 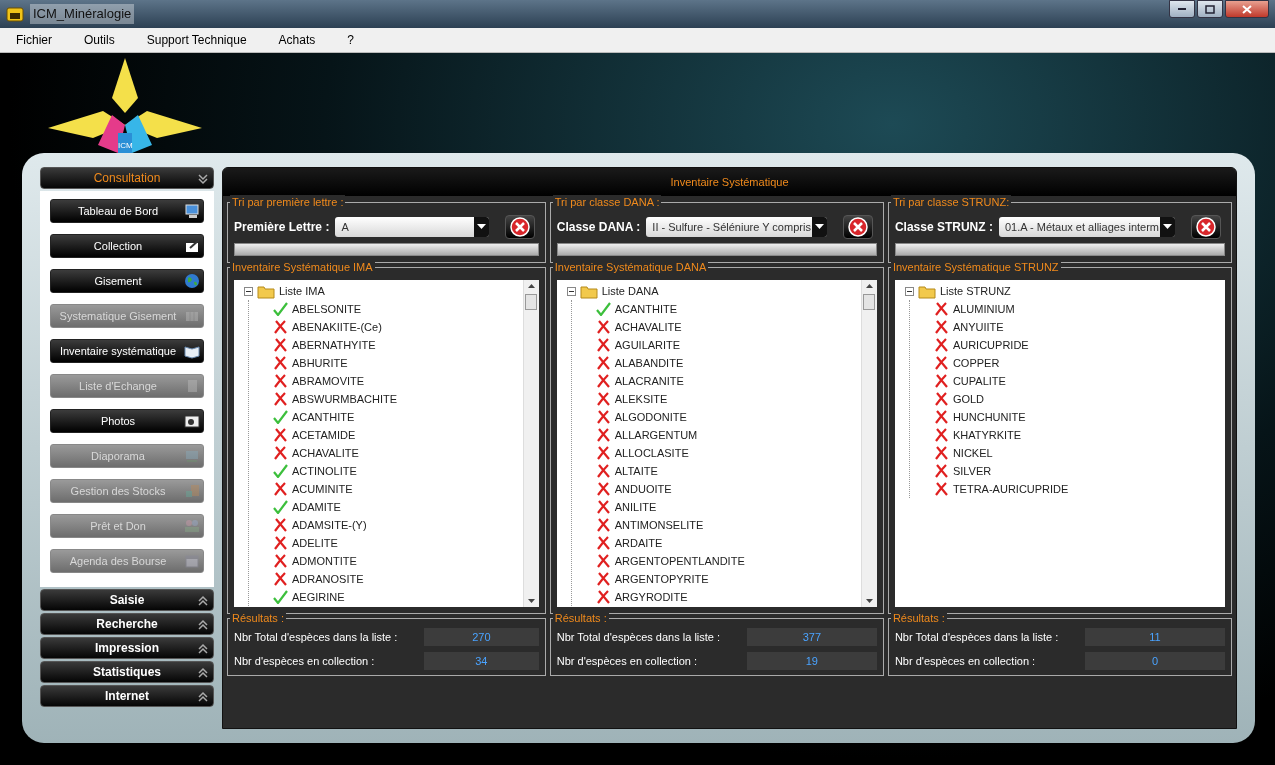 What do you see at coordinates (328, 381) in the screenshot?
I see `tree-item: ABRAMOVITE` at bounding box center [328, 381].